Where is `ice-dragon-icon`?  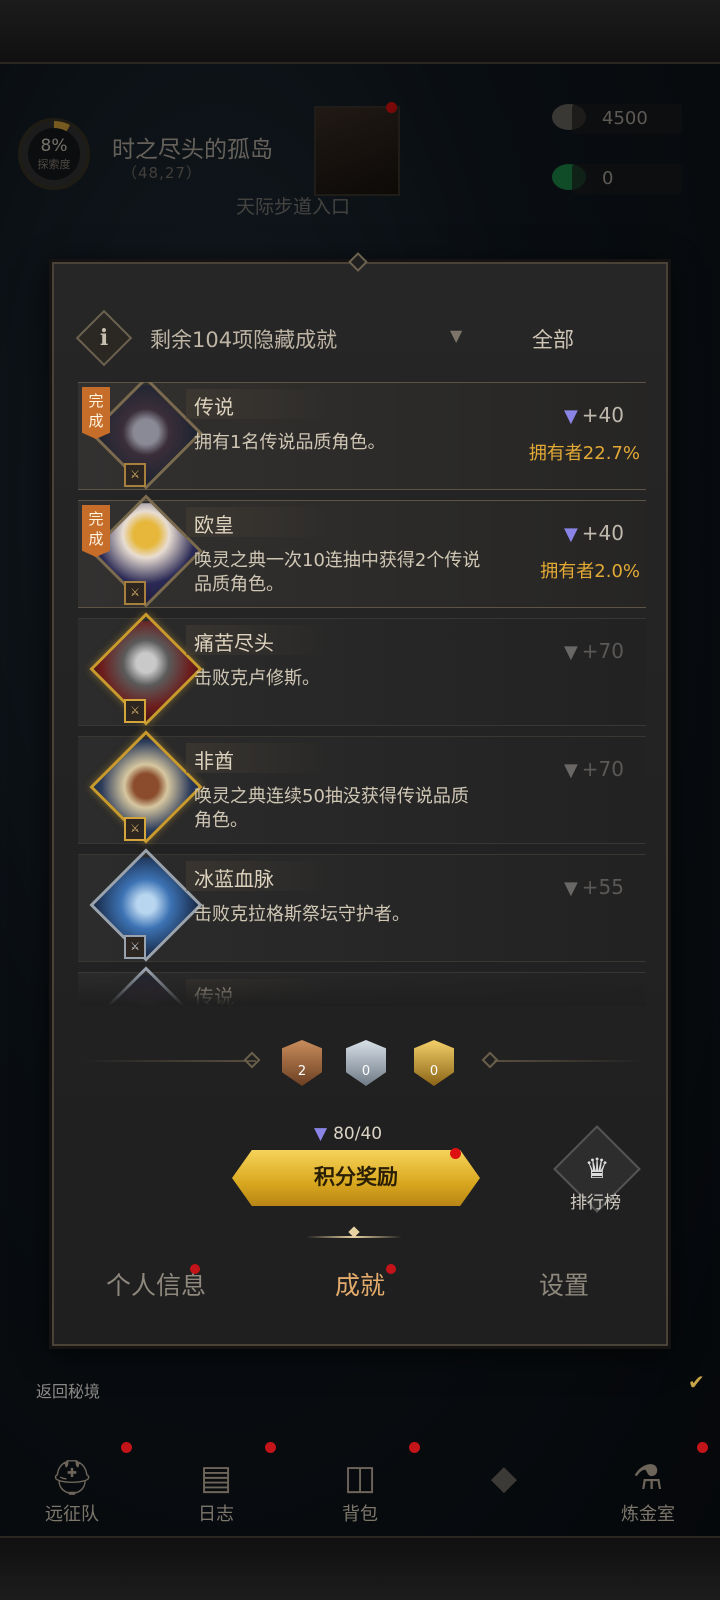 ice-dragon-icon is located at coordinates (146, 905).